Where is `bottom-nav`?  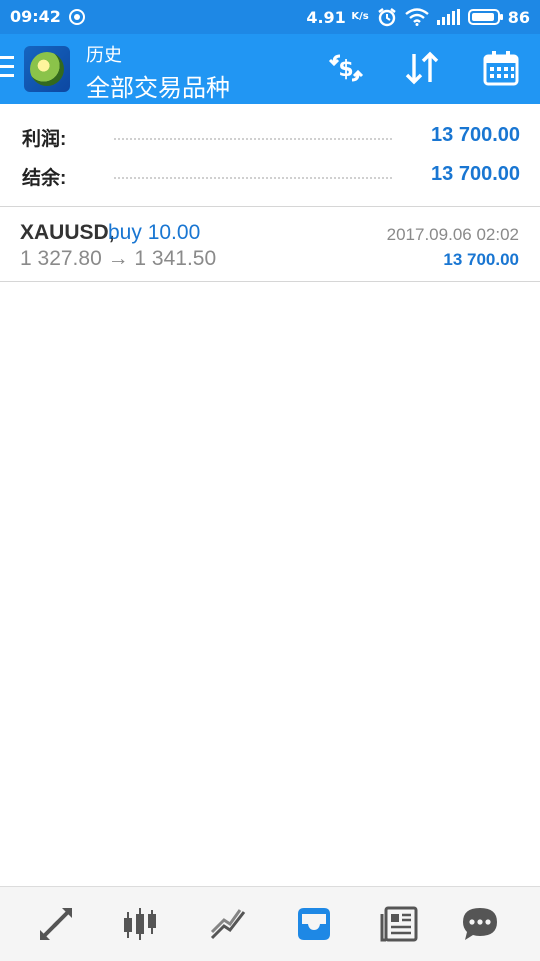 bottom-nav is located at coordinates (270, 923).